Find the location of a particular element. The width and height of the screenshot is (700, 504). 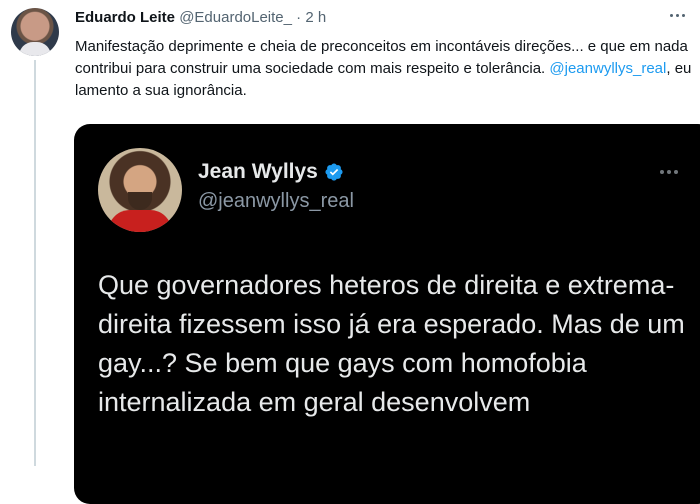

tweet-more-button is located at coordinates (677, 15).